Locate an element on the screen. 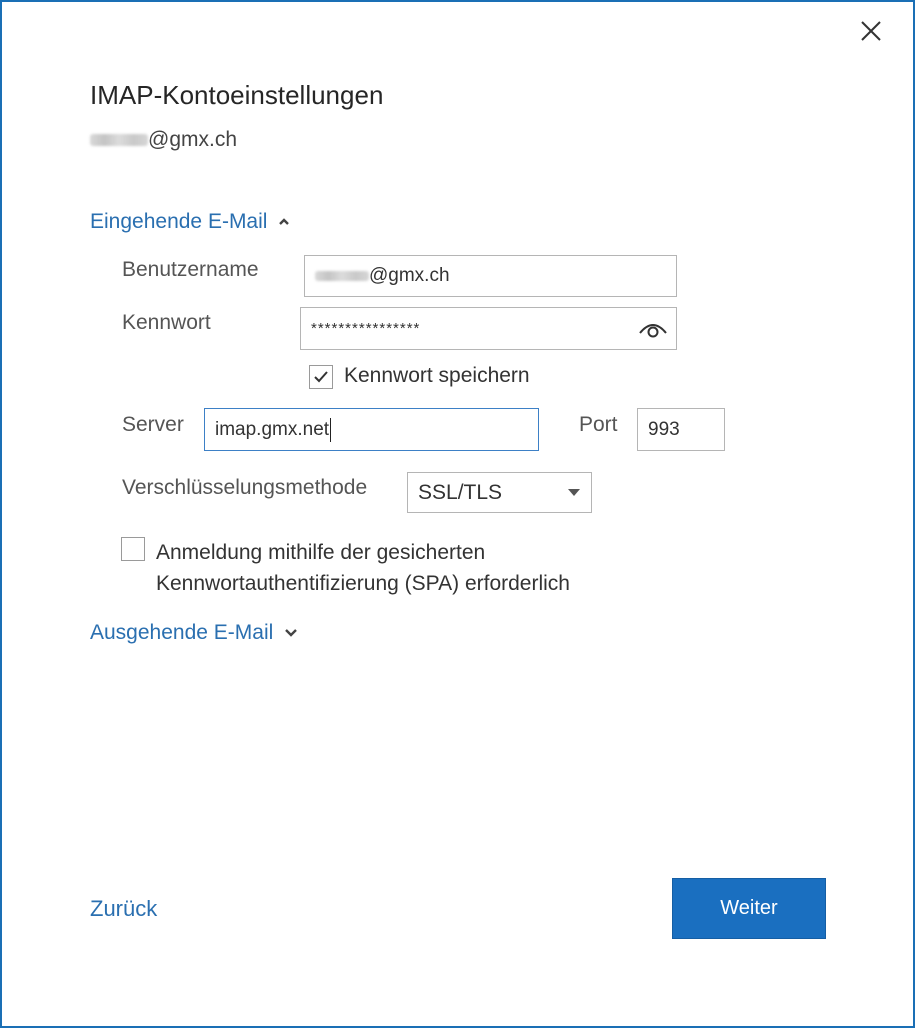  account-email: @gmx.ch is located at coordinates (163, 140).